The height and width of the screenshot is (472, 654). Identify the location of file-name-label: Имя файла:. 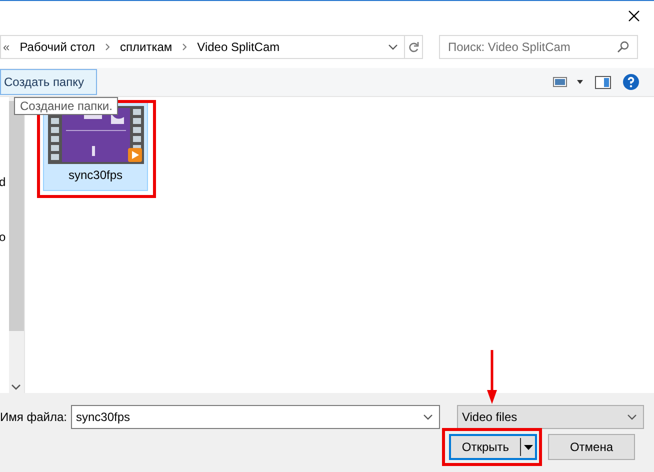
(33, 417).